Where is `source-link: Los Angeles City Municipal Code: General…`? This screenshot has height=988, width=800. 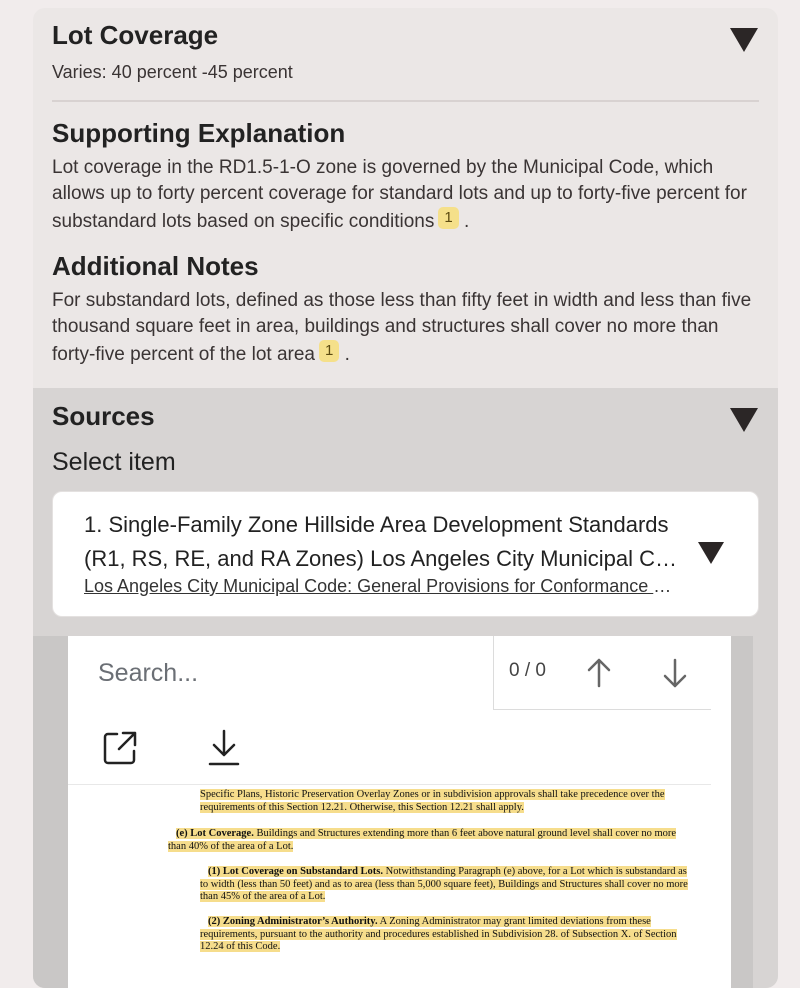 source-link: Los Angeles City Municipal Code: General… is located at coordinates (384, 586).